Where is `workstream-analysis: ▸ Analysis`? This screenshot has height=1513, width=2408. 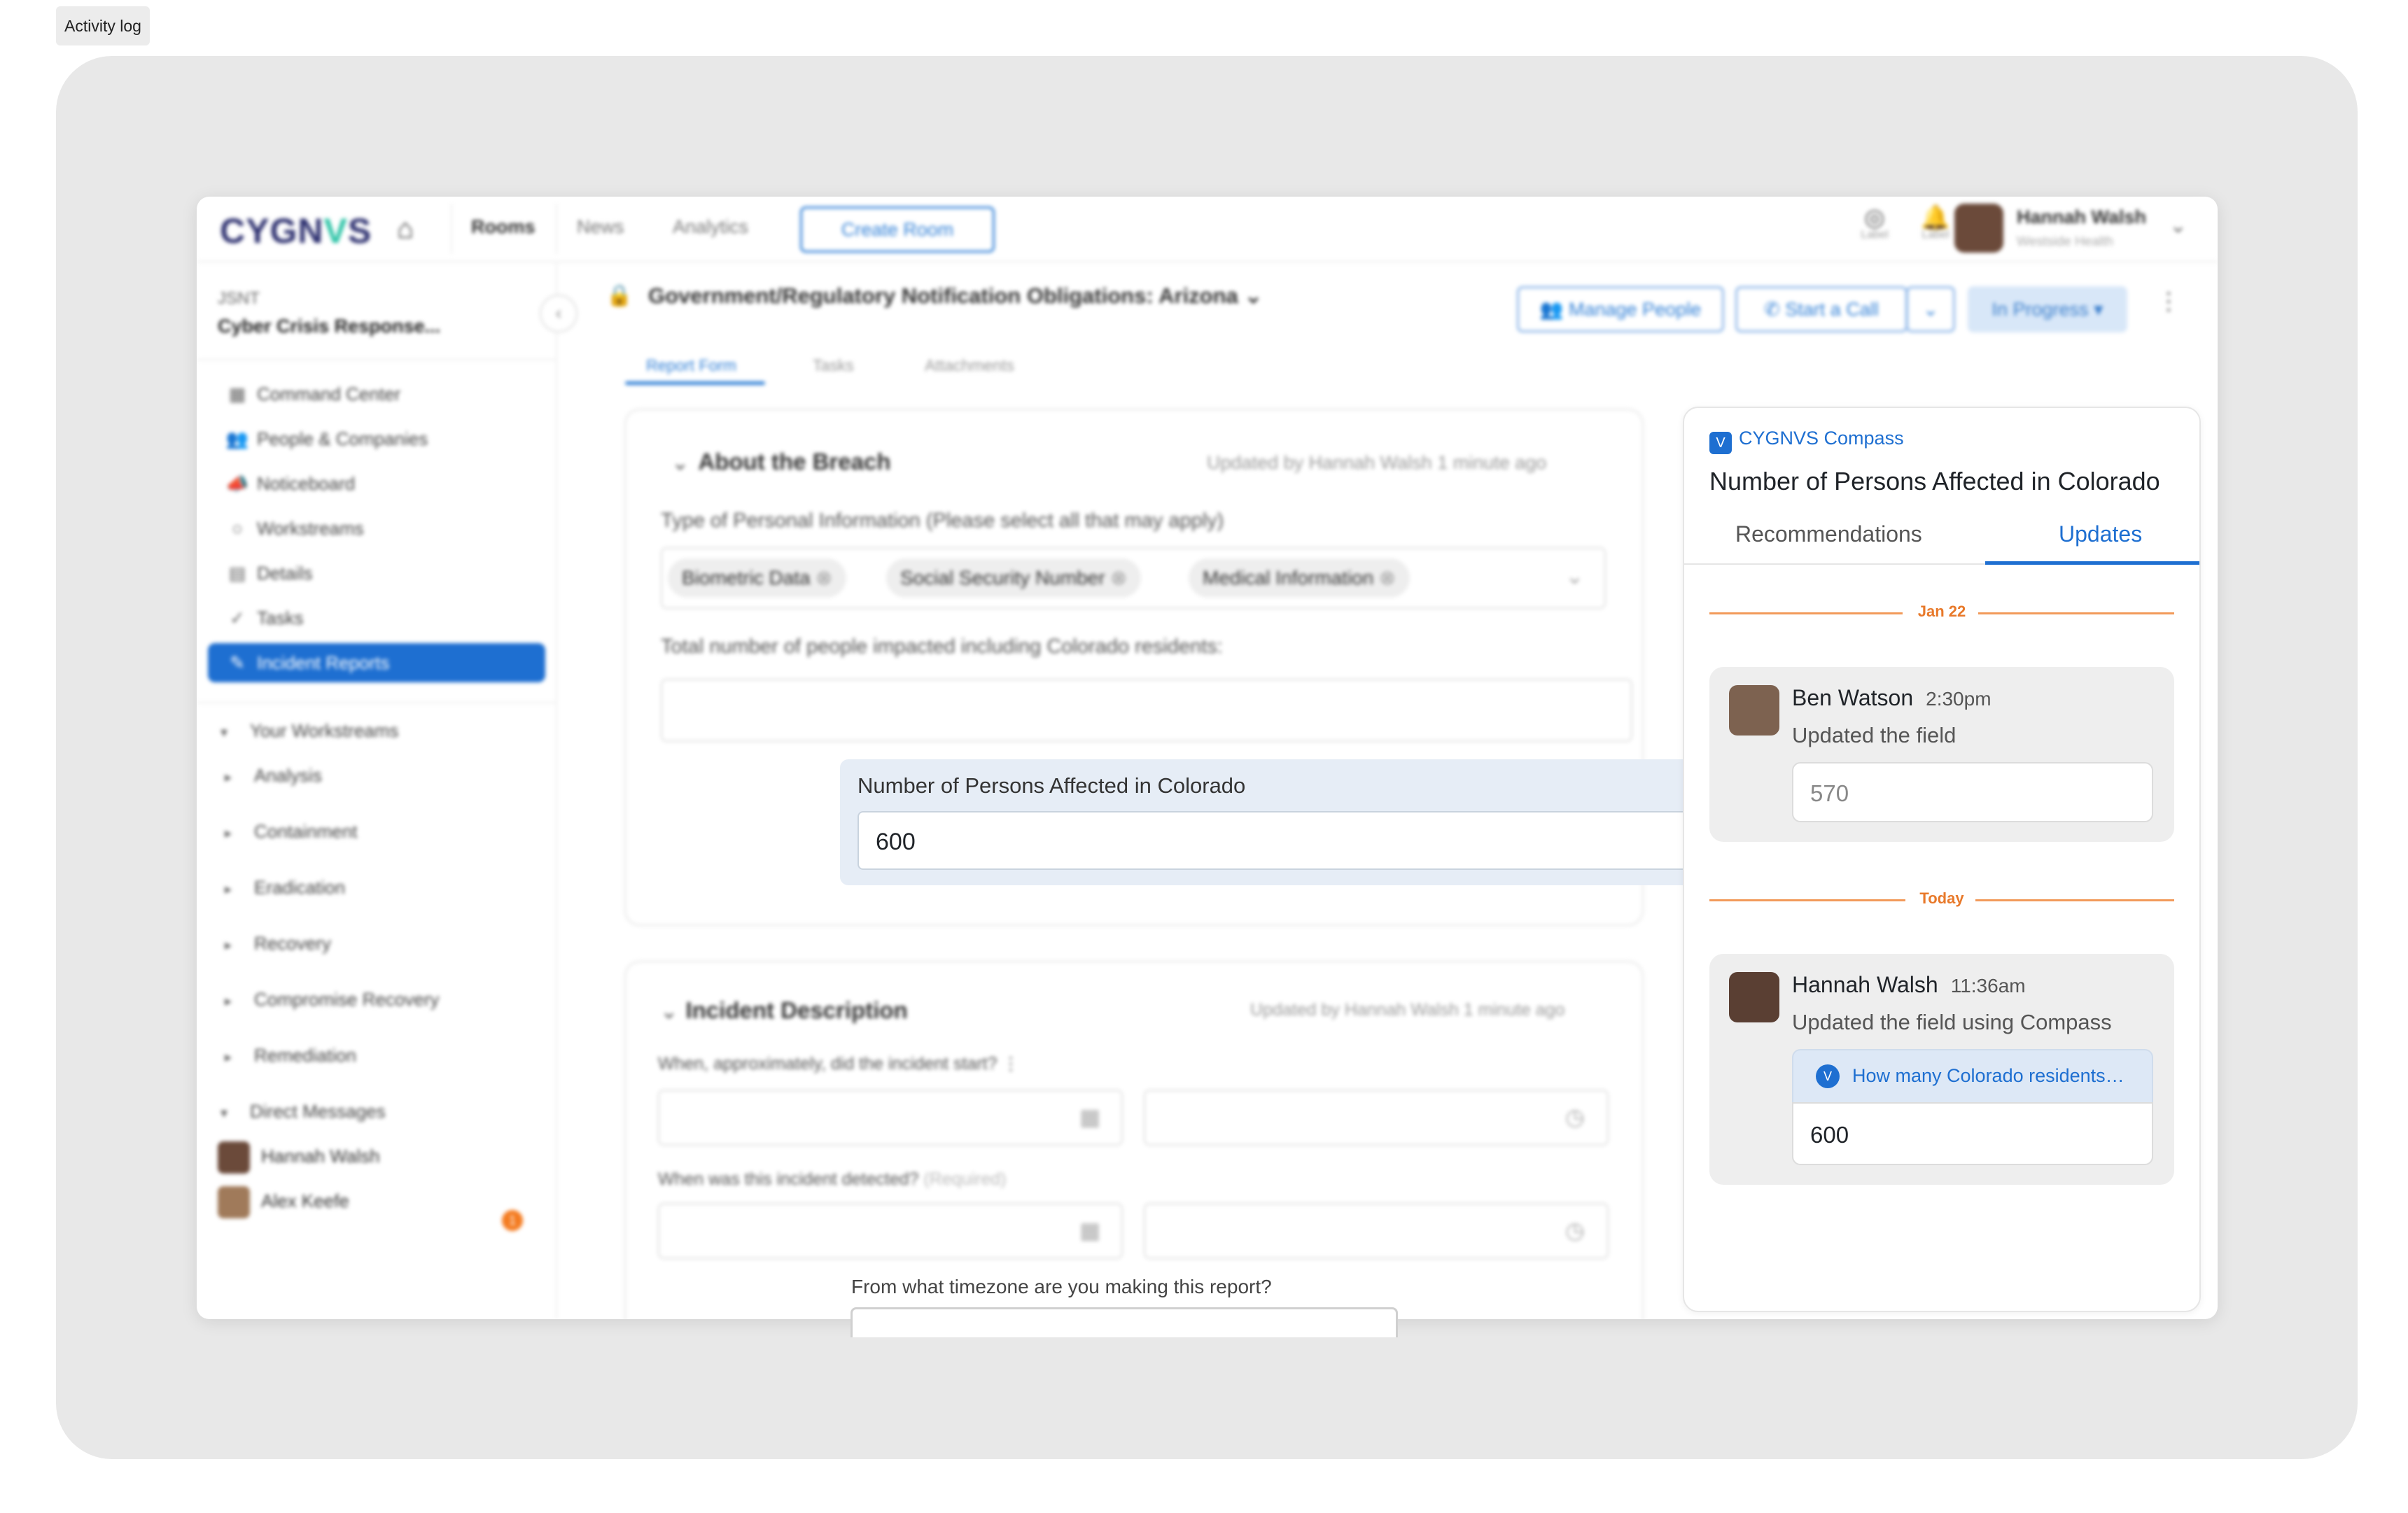 workstream-analysis: ▸ Analysis is located at coordinates (273, 776).